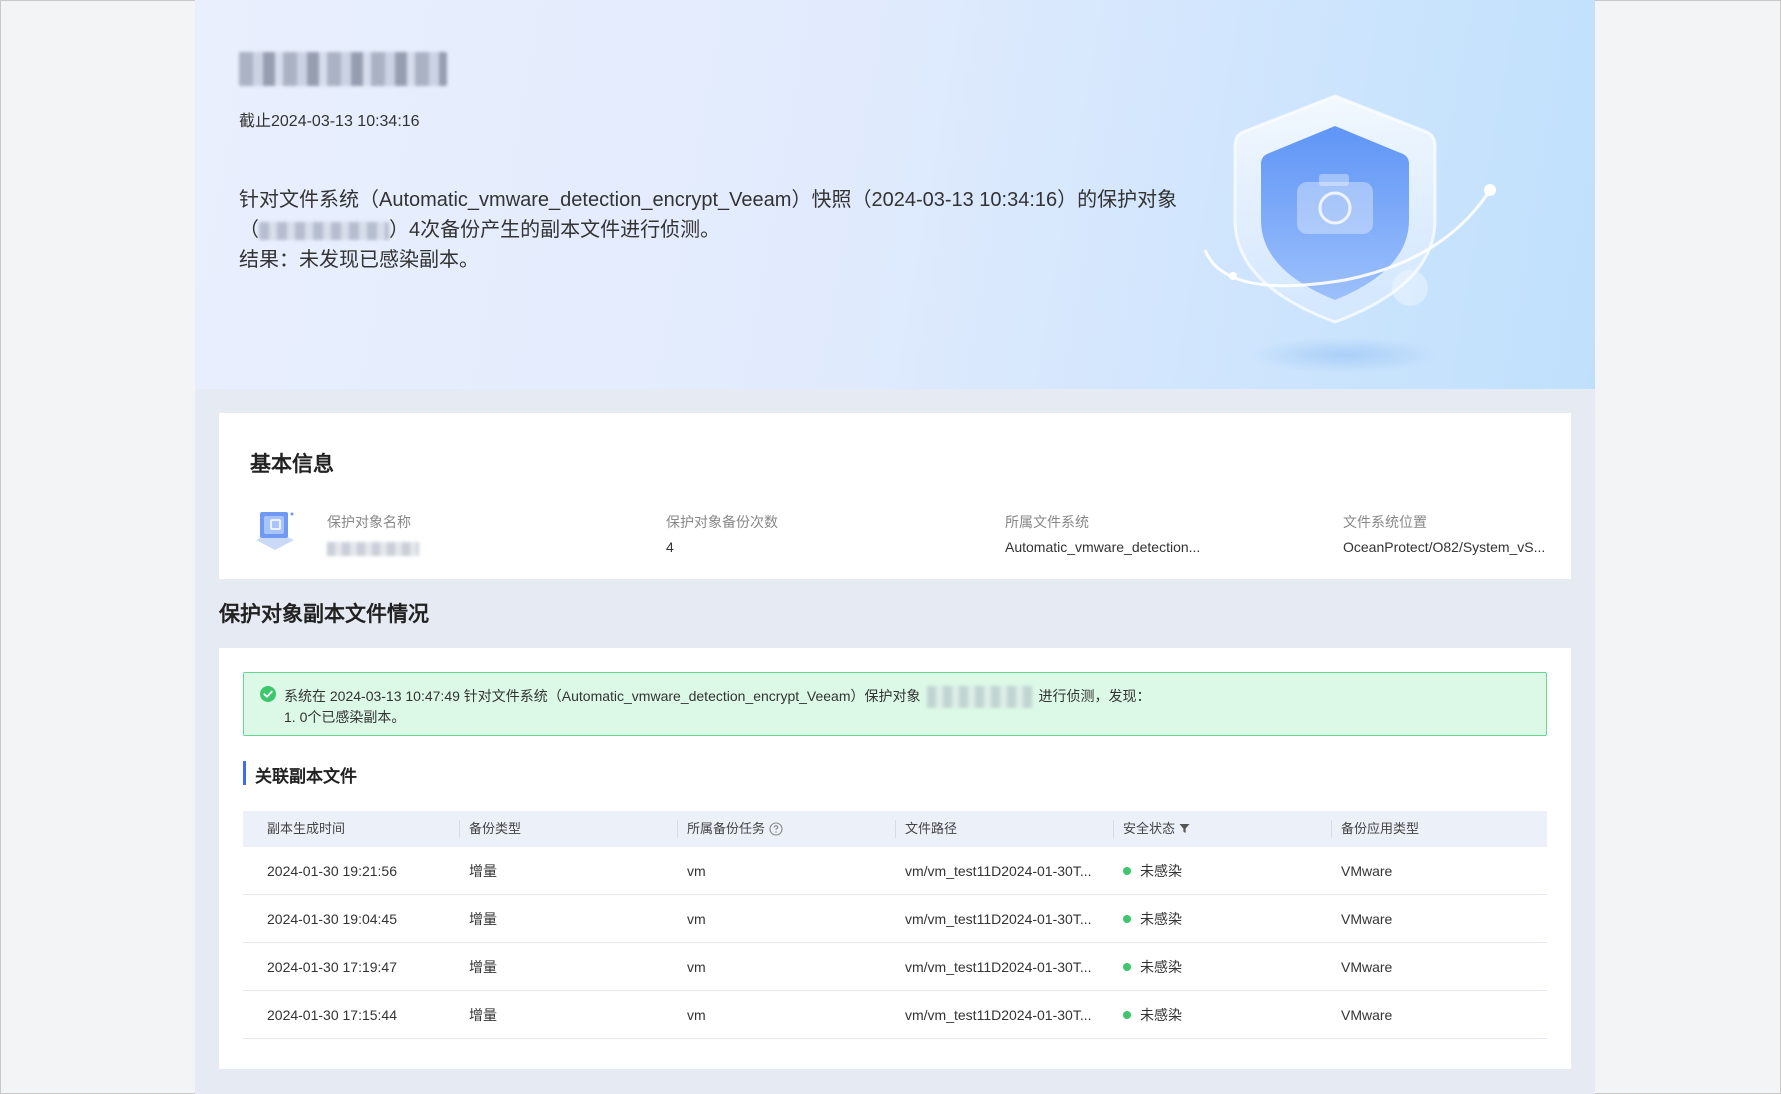 The height and width of the screenshot is (1094, 1781). What do you see at coordinates (306, 828) in the screenshot?
I see `header-label: 副本生成时间` at bounding box center [306, 828].